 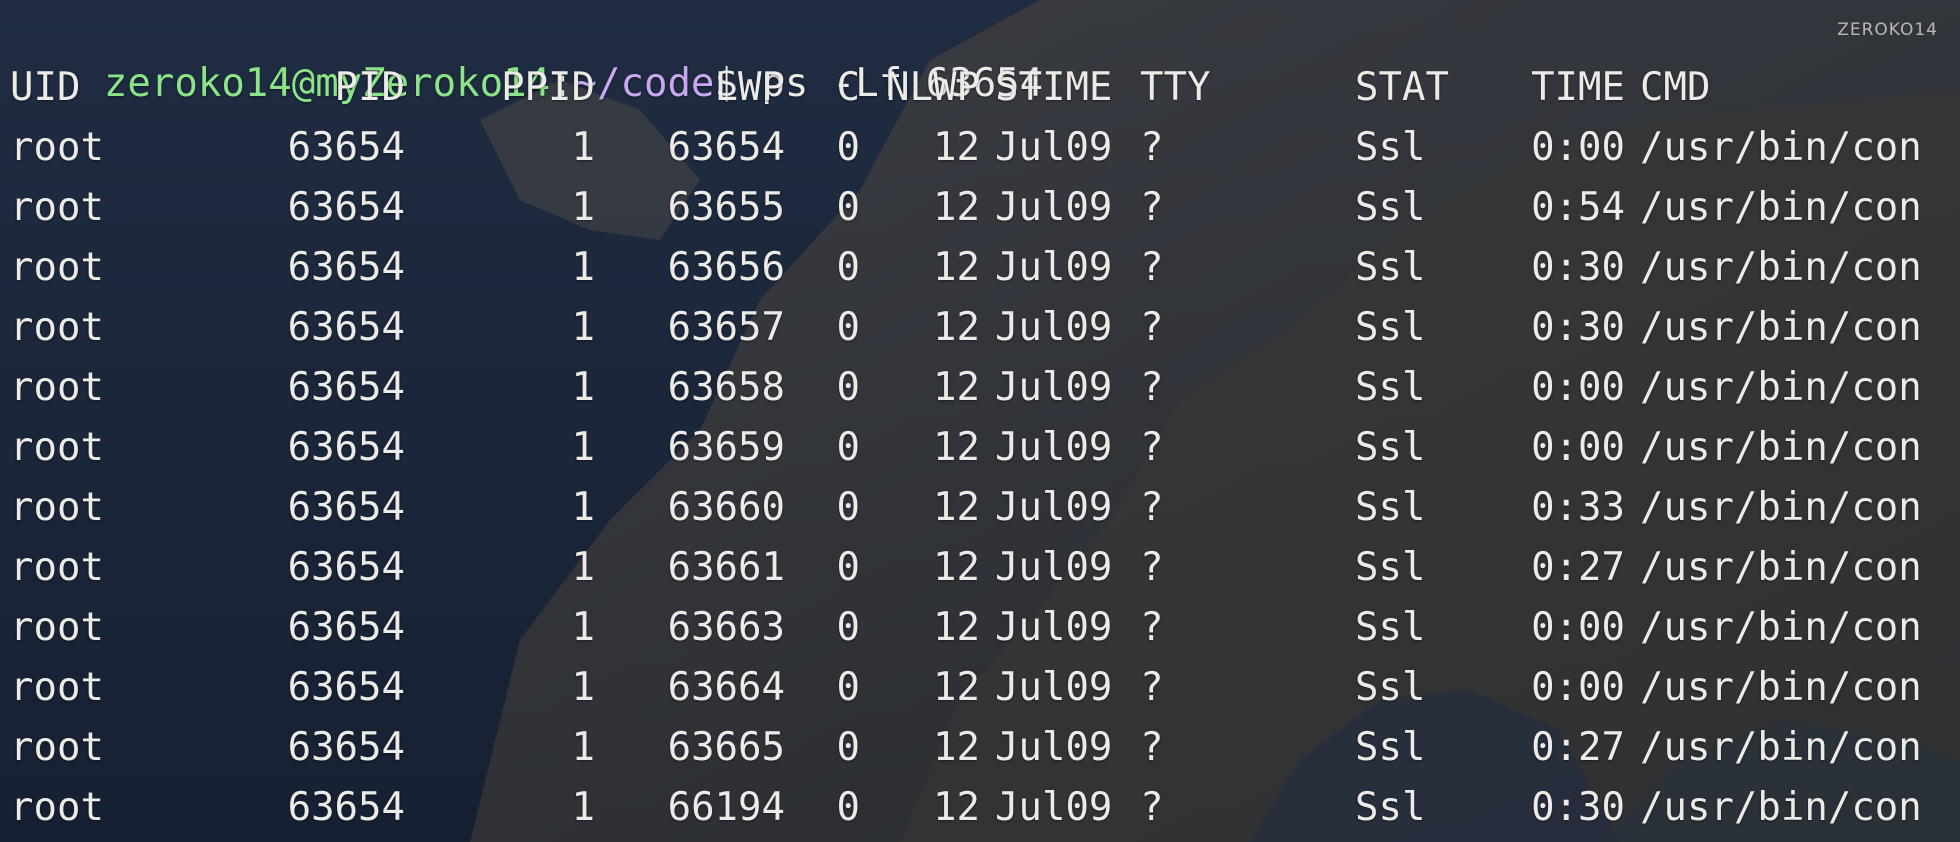 I want to click on column-header-c: C, so click(x=848, y=87).